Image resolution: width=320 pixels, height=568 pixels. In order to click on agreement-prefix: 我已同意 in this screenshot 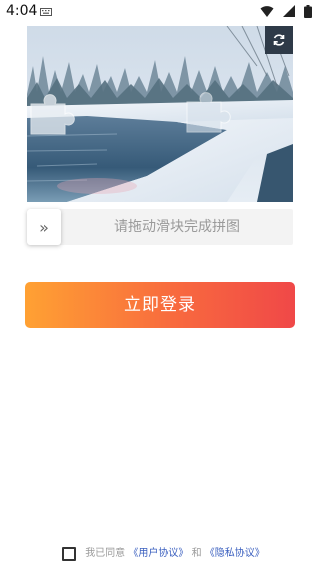, I will do `click(105, 553)`.